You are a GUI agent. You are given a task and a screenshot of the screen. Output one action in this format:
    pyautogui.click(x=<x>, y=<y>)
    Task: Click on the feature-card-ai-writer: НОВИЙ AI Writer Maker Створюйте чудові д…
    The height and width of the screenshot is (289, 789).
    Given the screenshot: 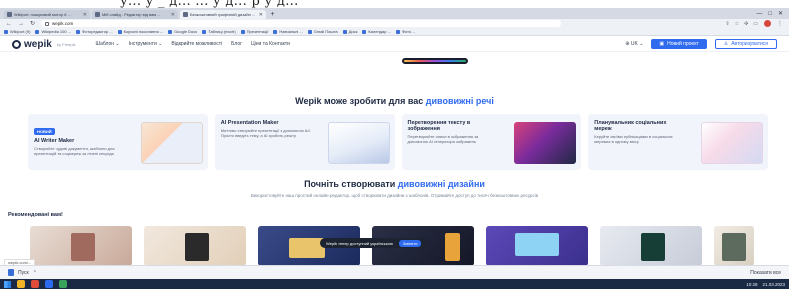 What is the action you would take?
    pyautogui.click(x=118, y=142)
    